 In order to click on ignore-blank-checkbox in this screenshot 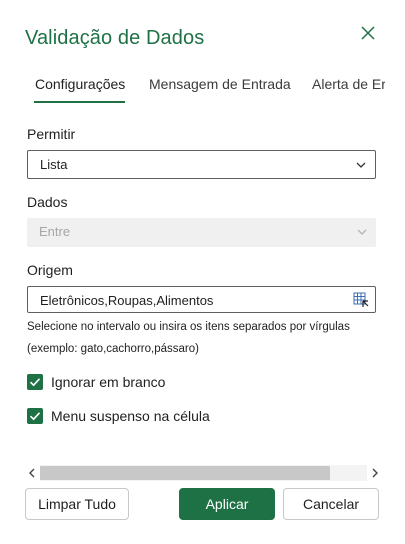, I will do `click(35, 382)`.